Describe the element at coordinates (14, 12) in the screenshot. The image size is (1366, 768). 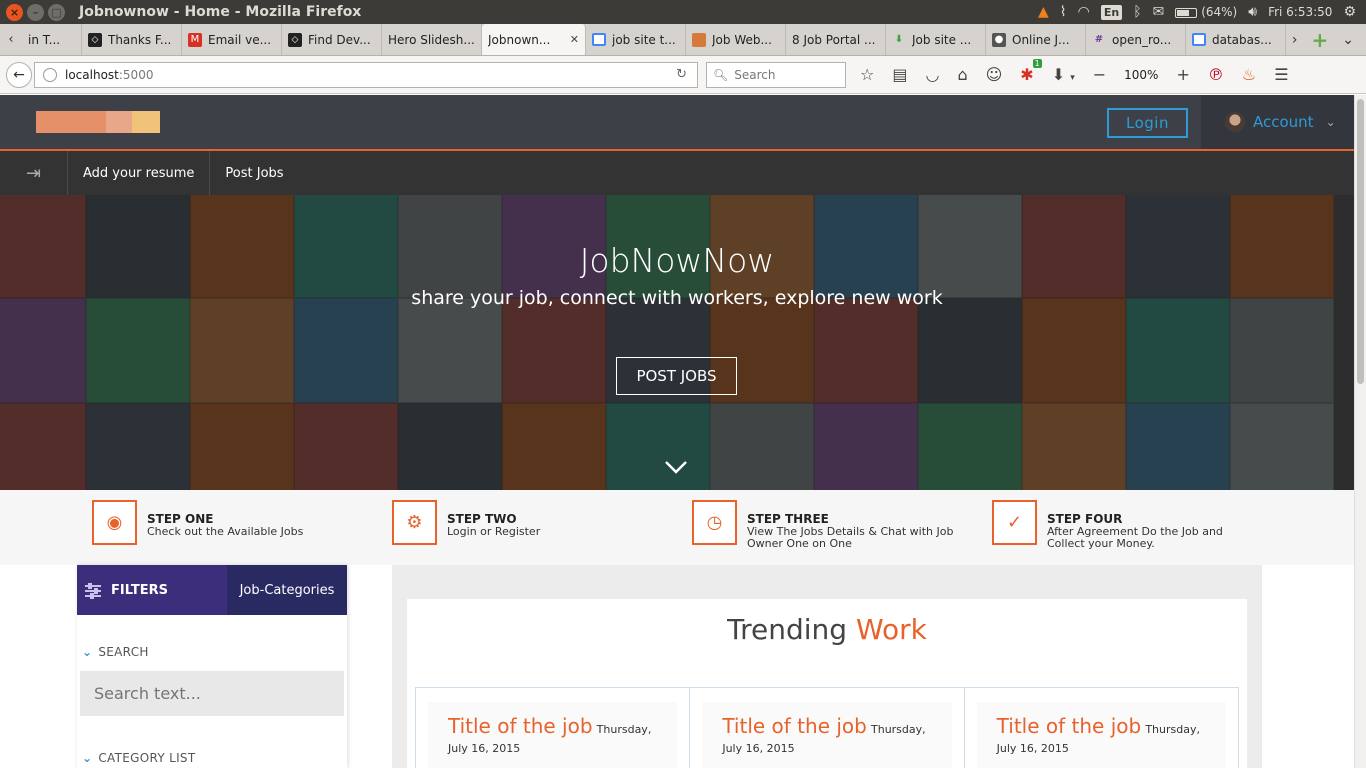
I see `close-window-button: ×` at that location.